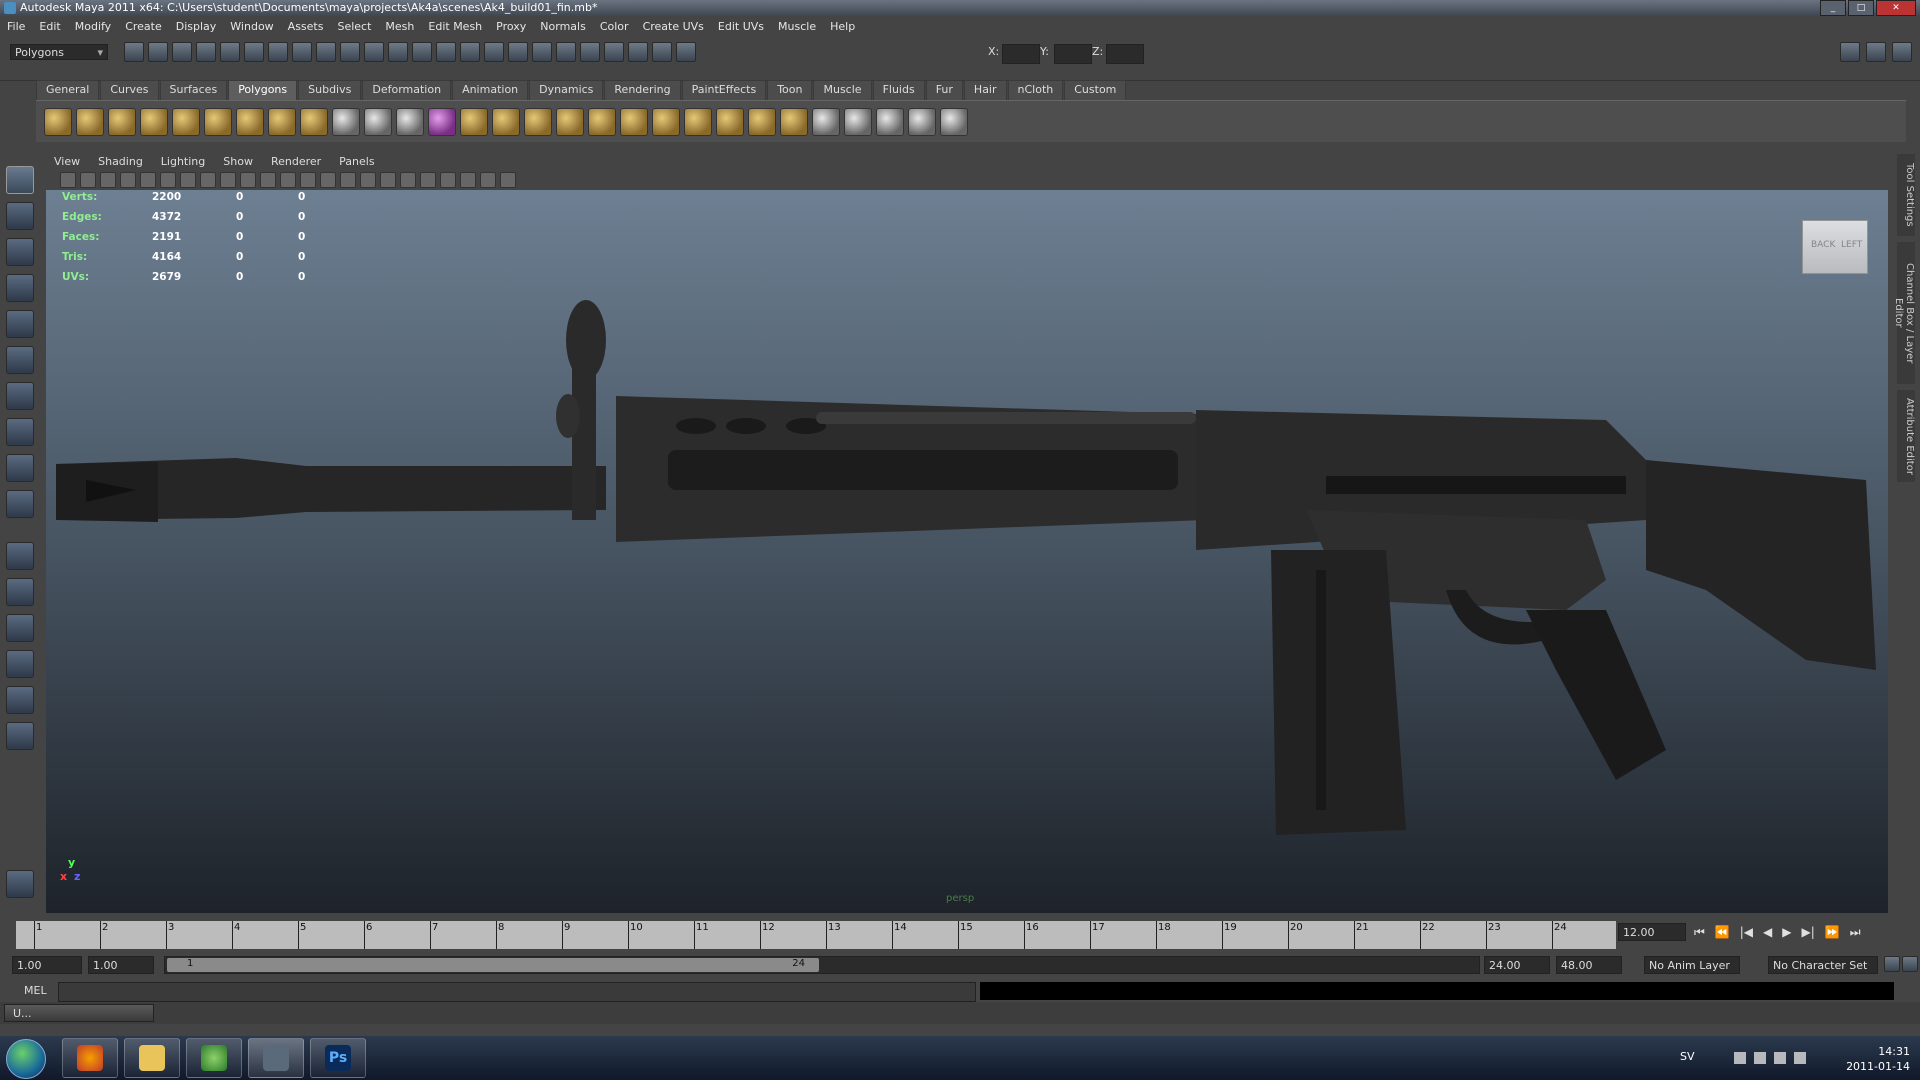 Image resolution: width=1920 pixels, height=1080 pixels. Describe the element at coordinates (188, 180) in the screenshot. I see `film-gate-icon` at that location.